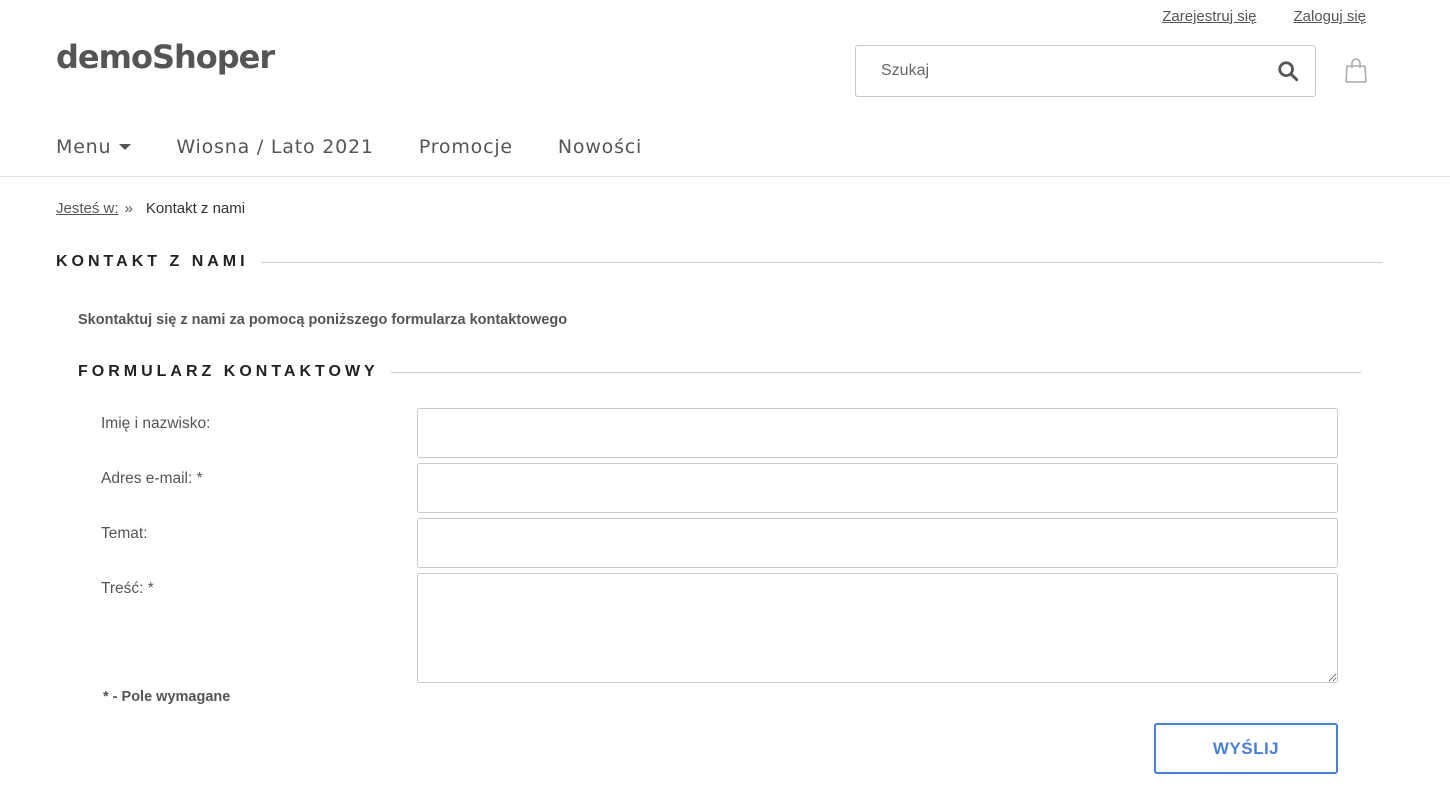 The width and height of the screenshot is (1450, 807). Describe the element at coordinates (152, 478) in the screenshot. I see `email-label: Adres e-mail: *` at that location.